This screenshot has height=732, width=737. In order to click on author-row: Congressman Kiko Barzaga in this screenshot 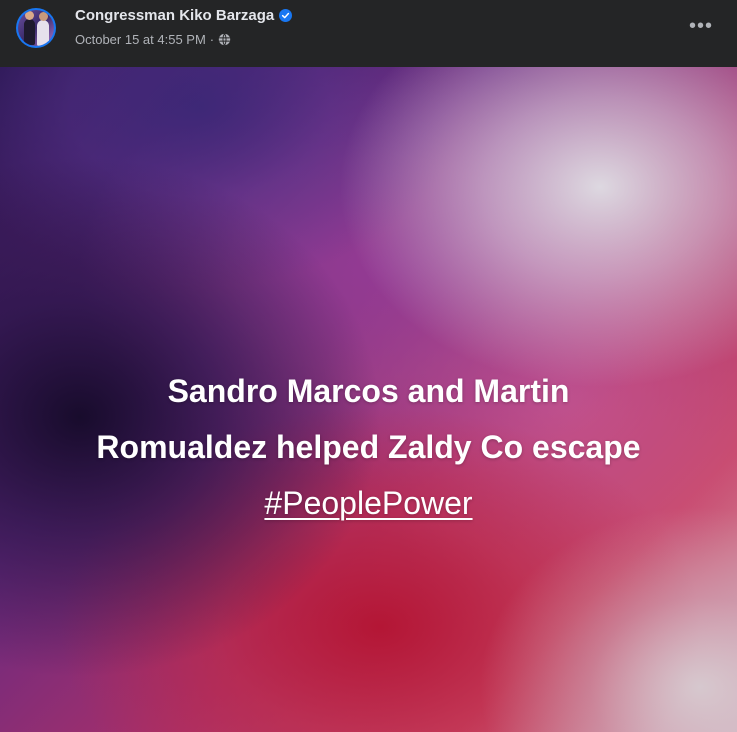, I will do `click(184, 15)`.